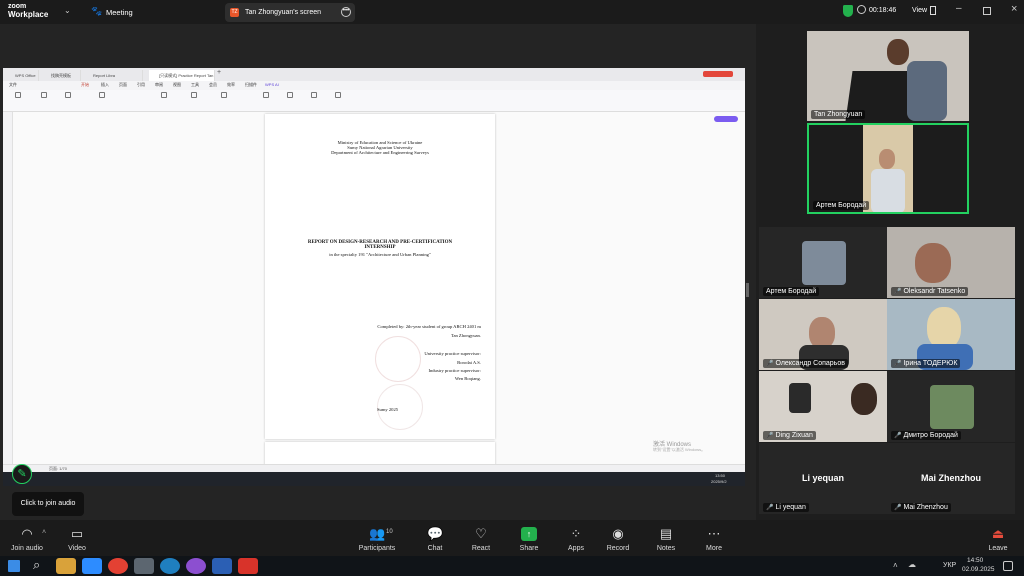 Image resolution: width=1024 pixels, height=576 pixels. What do you see at coordinates (119, 12) in the screenshot?
I see `meeting-menu: Meeting` at bounding box center [119, 12].